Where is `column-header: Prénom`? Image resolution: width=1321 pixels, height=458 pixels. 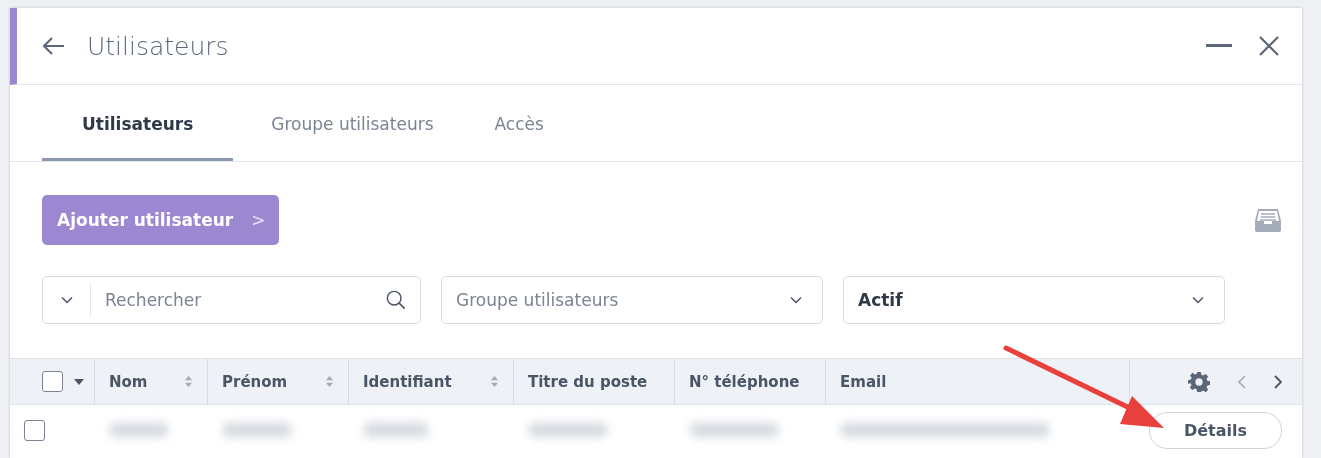 column-header: Prénom is located at coordinates (278, 381).